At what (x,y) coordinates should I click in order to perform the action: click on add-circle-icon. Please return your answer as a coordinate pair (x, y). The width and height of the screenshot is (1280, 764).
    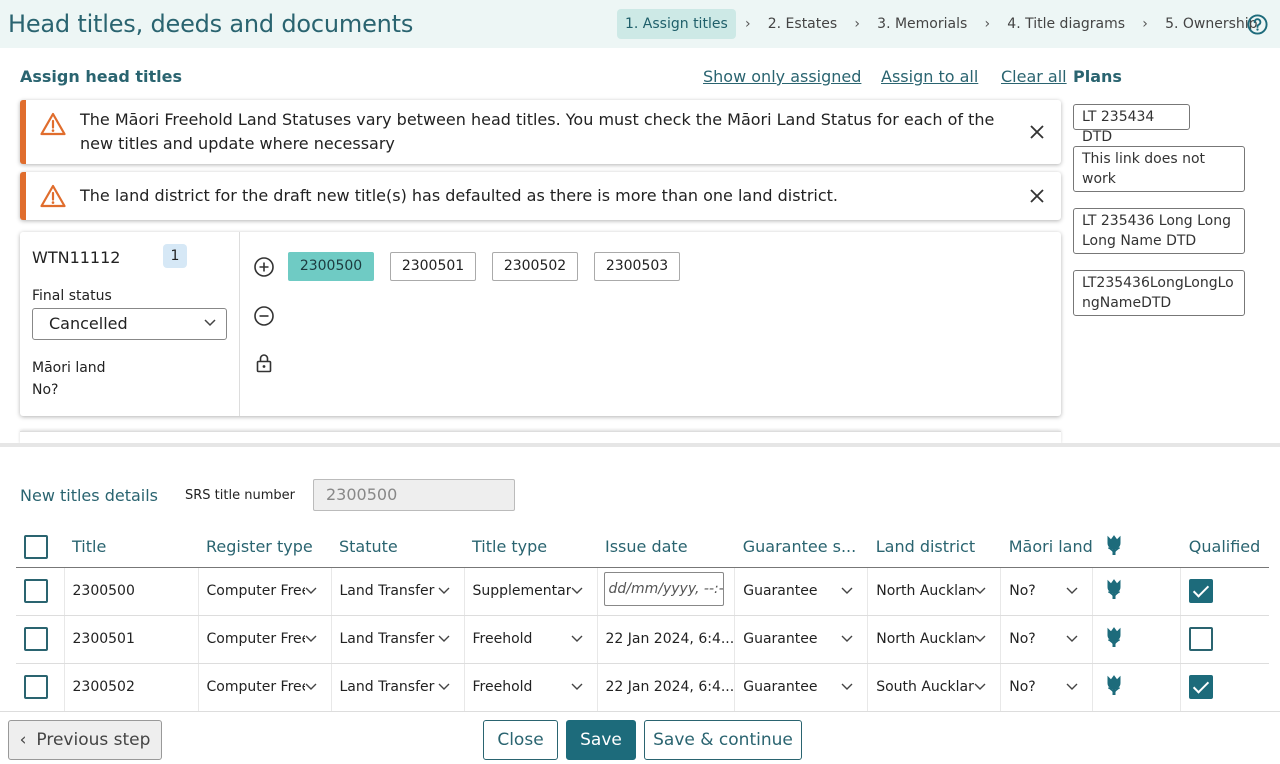
    Looking at the image, I should click on (264, 267).